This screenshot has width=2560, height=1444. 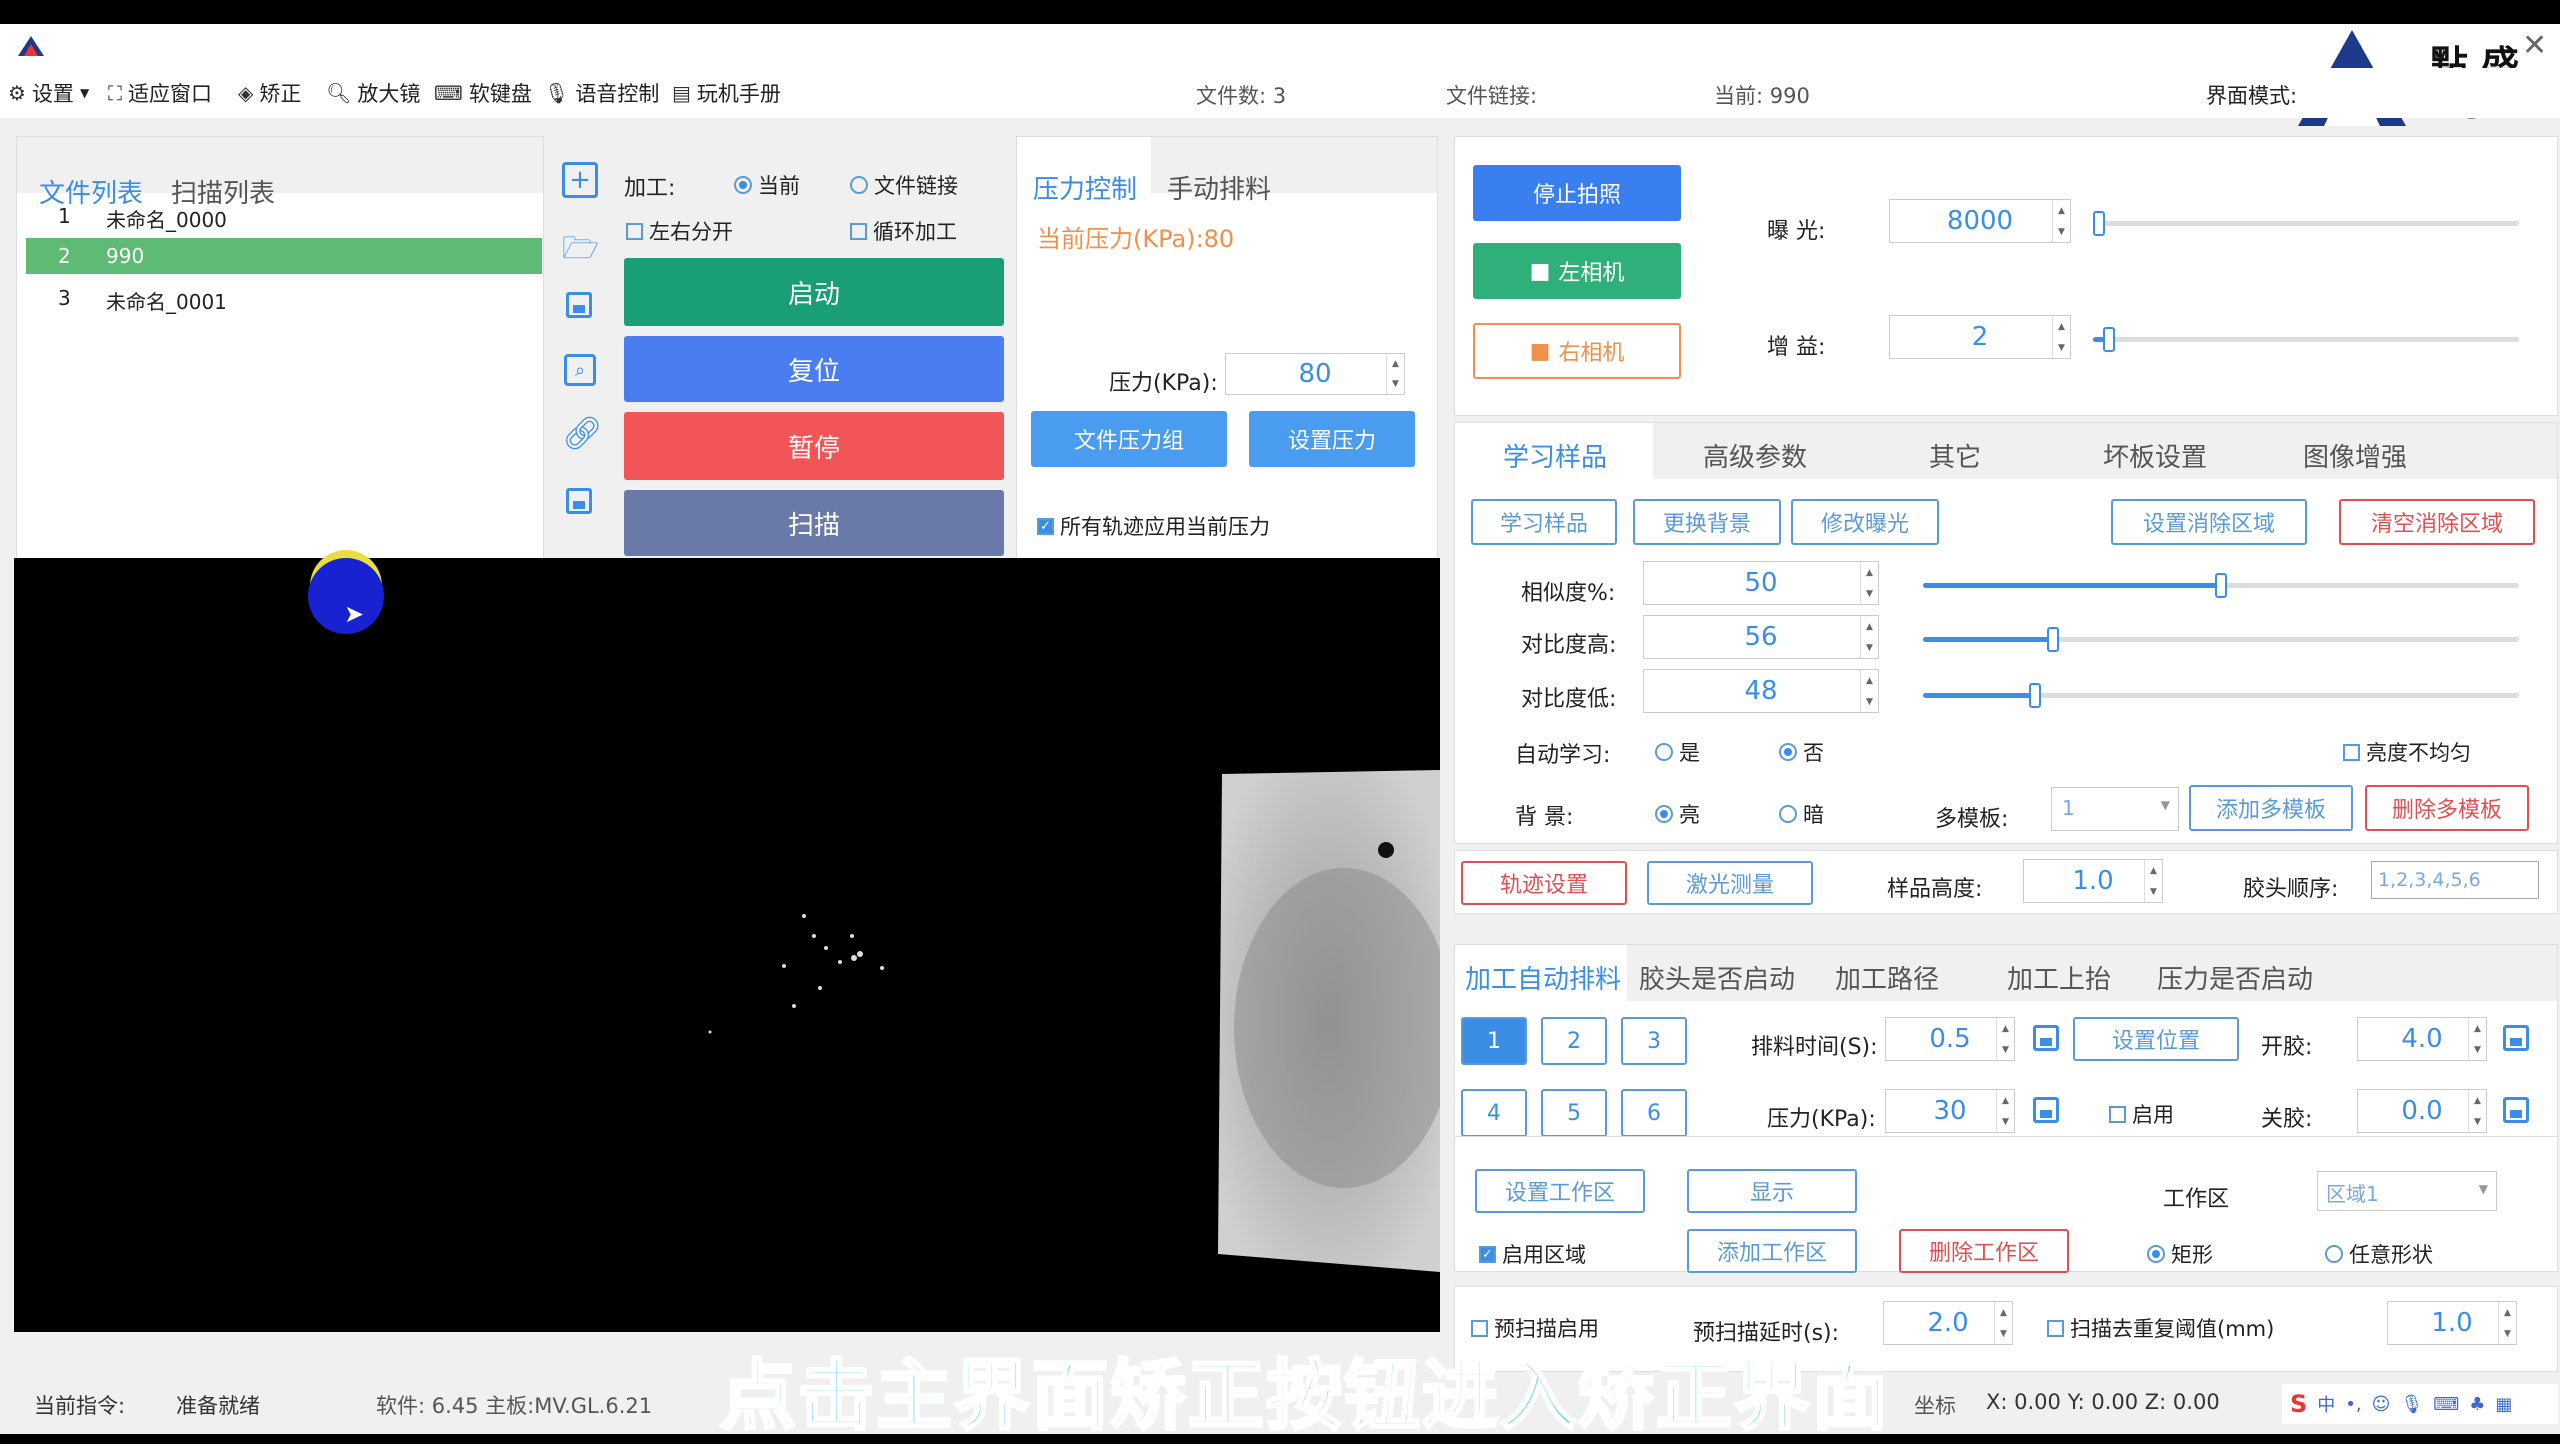 What do you see at coordinates (579, 501) in the screenshot?
I see `save-as-icon` at bounding box center [579, 501].